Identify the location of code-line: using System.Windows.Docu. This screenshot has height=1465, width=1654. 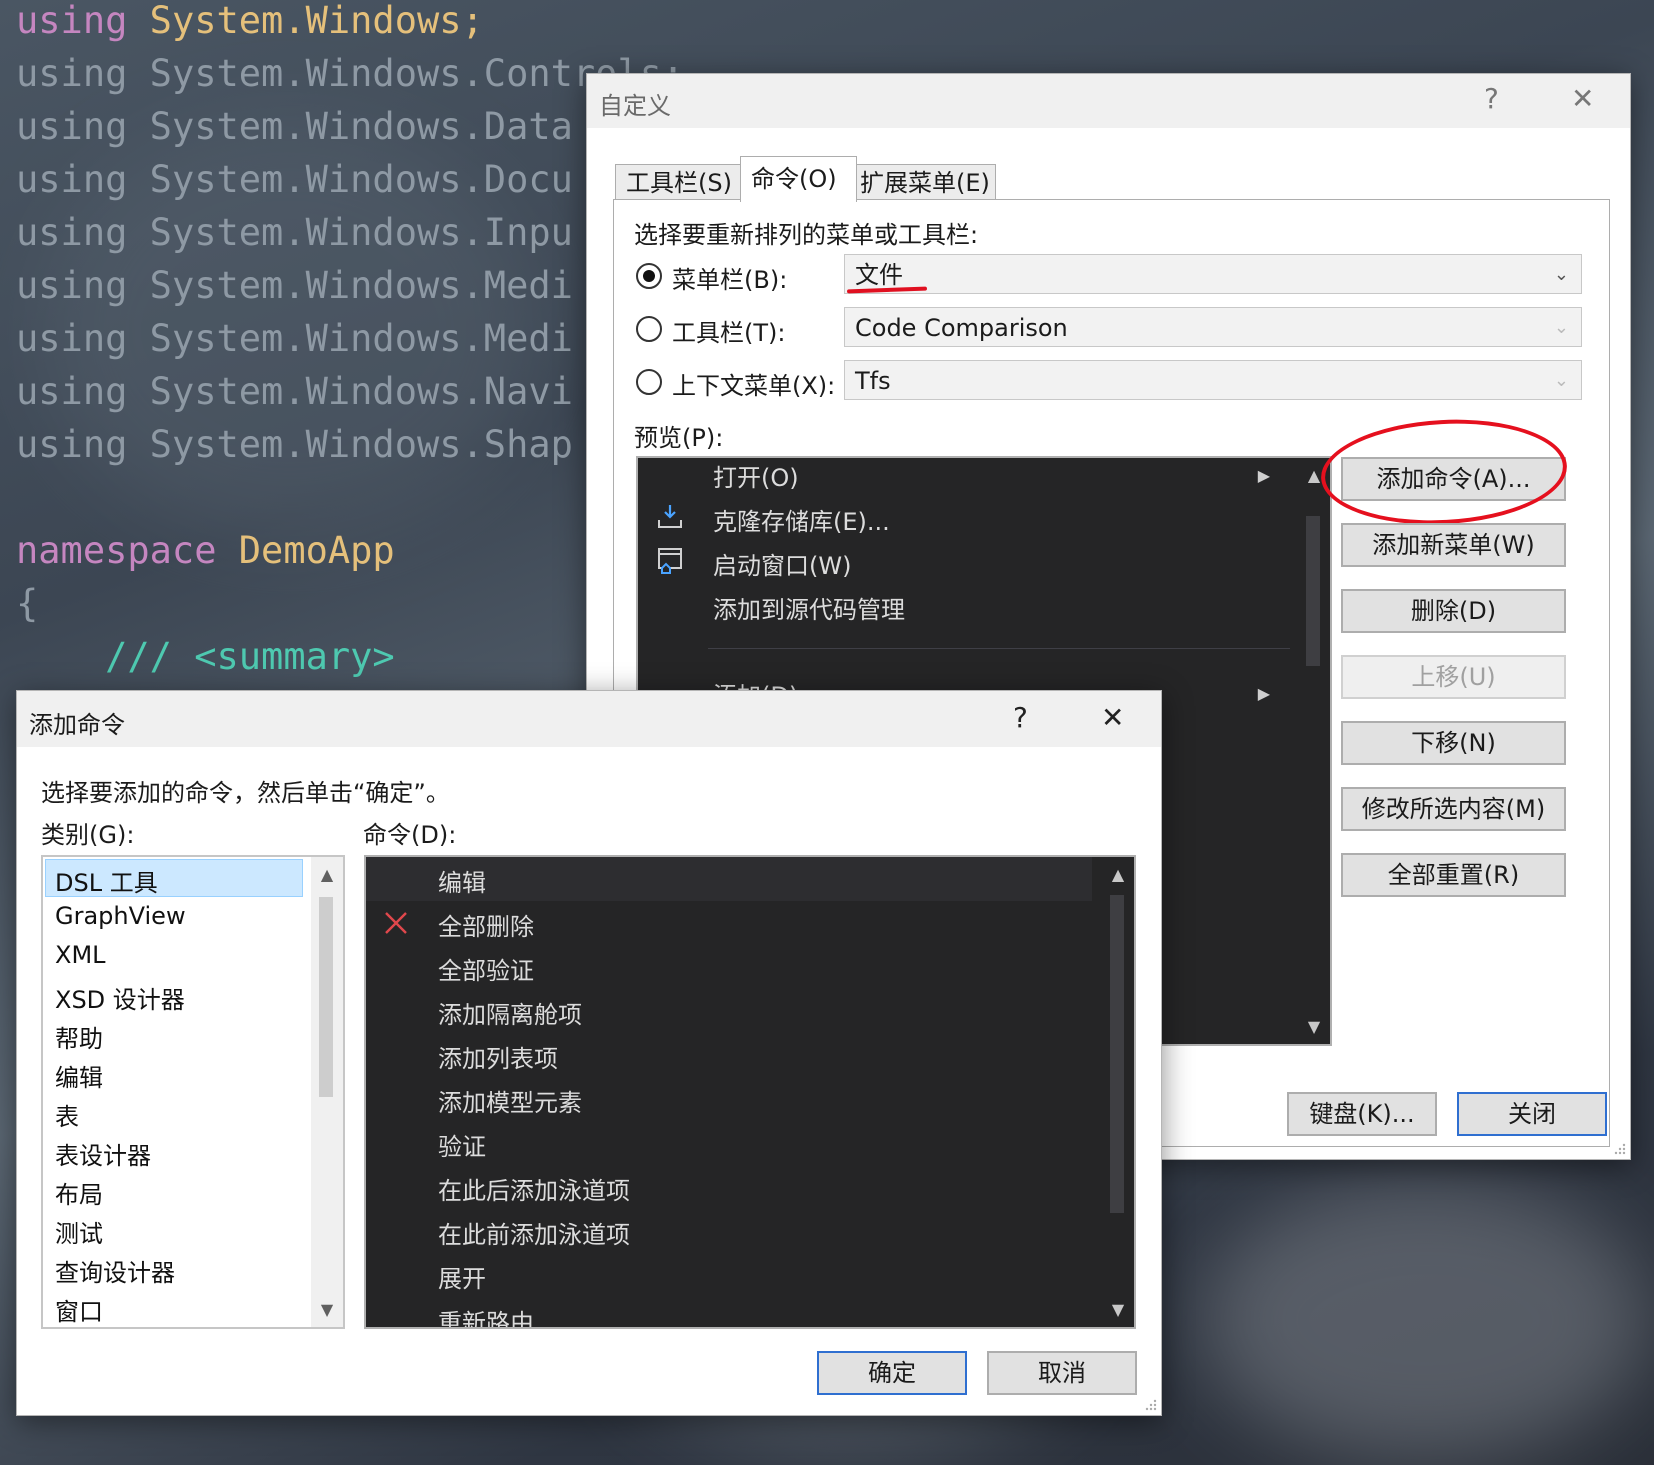
(294, 179).